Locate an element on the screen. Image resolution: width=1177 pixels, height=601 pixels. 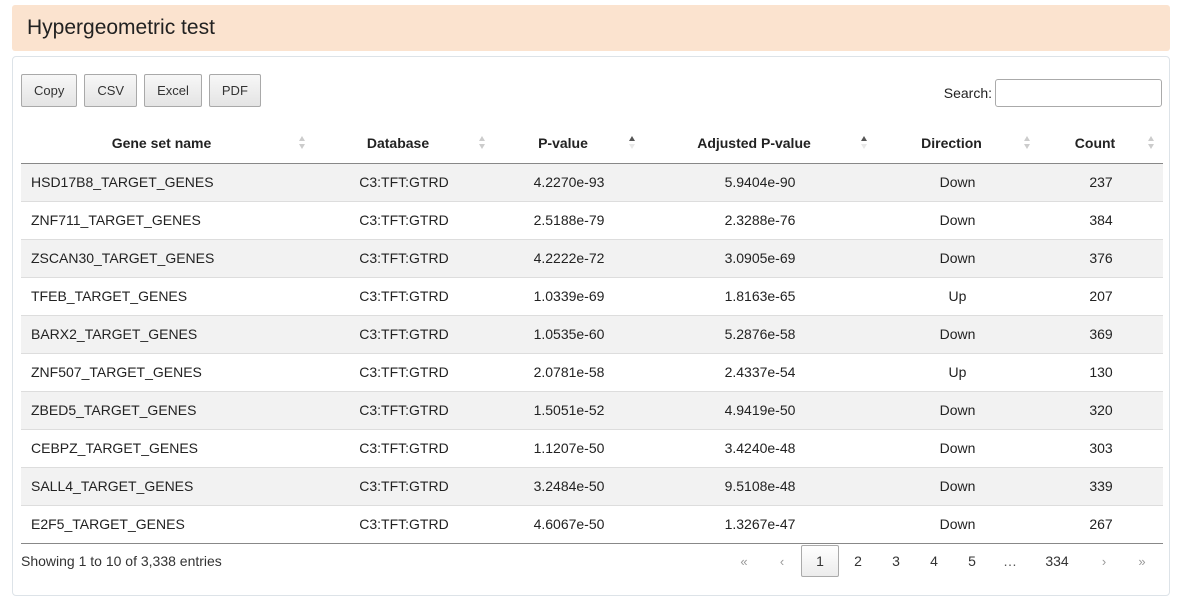
page-button-4: 4 is located at coordinates (934, 561).